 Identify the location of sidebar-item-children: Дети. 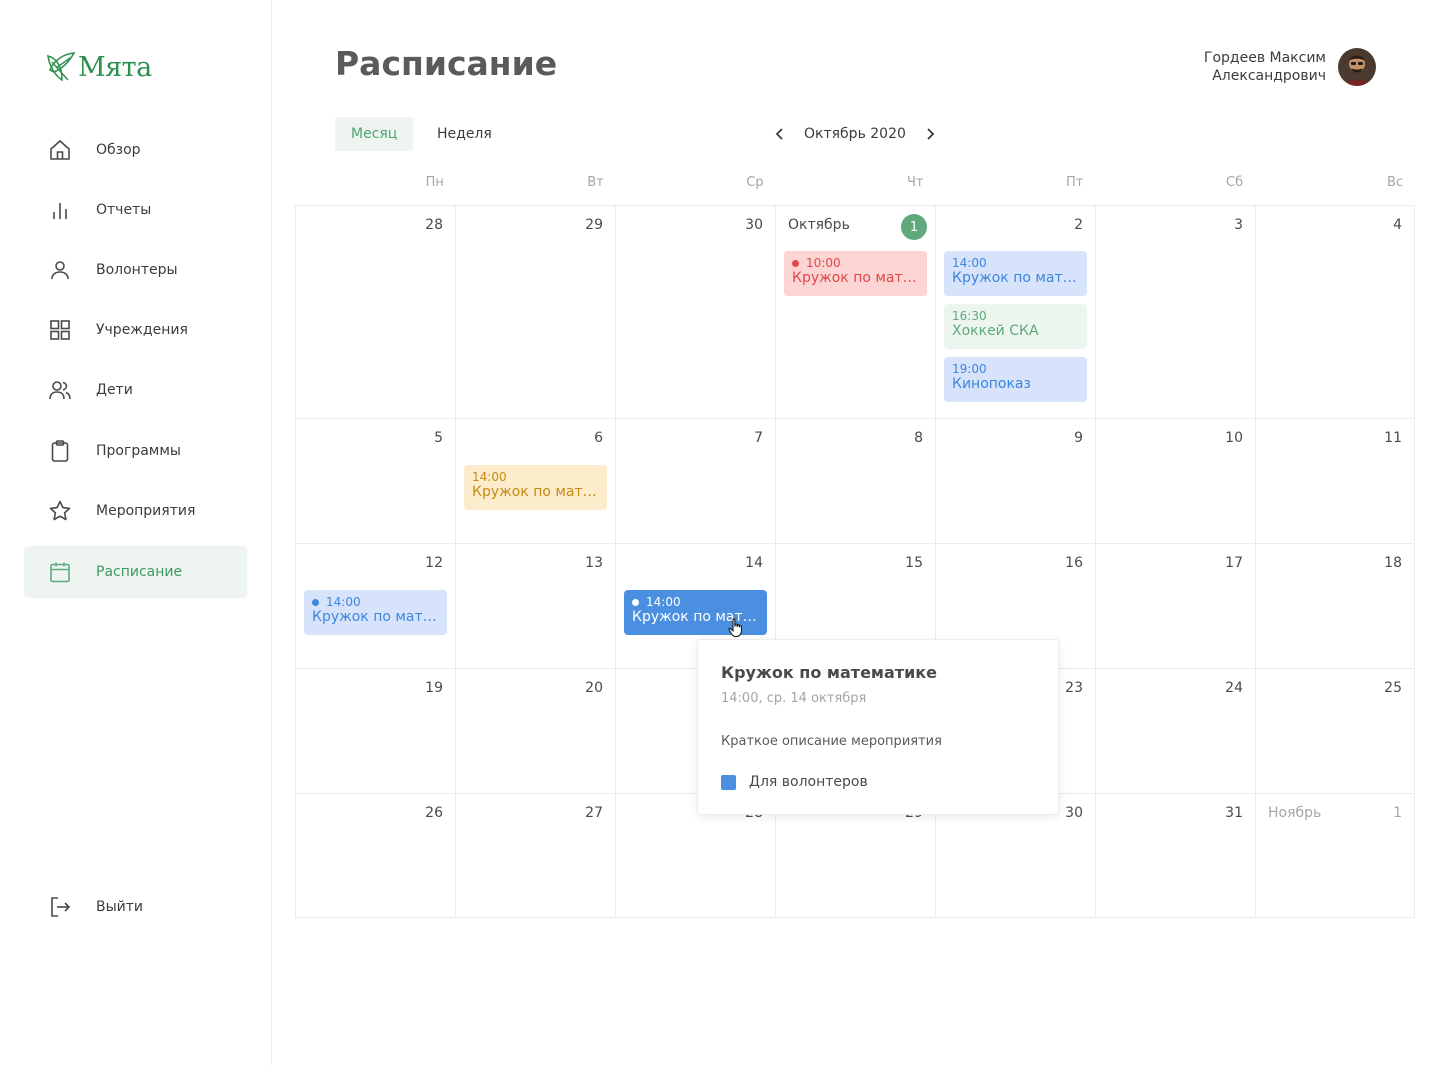
(135, 390).